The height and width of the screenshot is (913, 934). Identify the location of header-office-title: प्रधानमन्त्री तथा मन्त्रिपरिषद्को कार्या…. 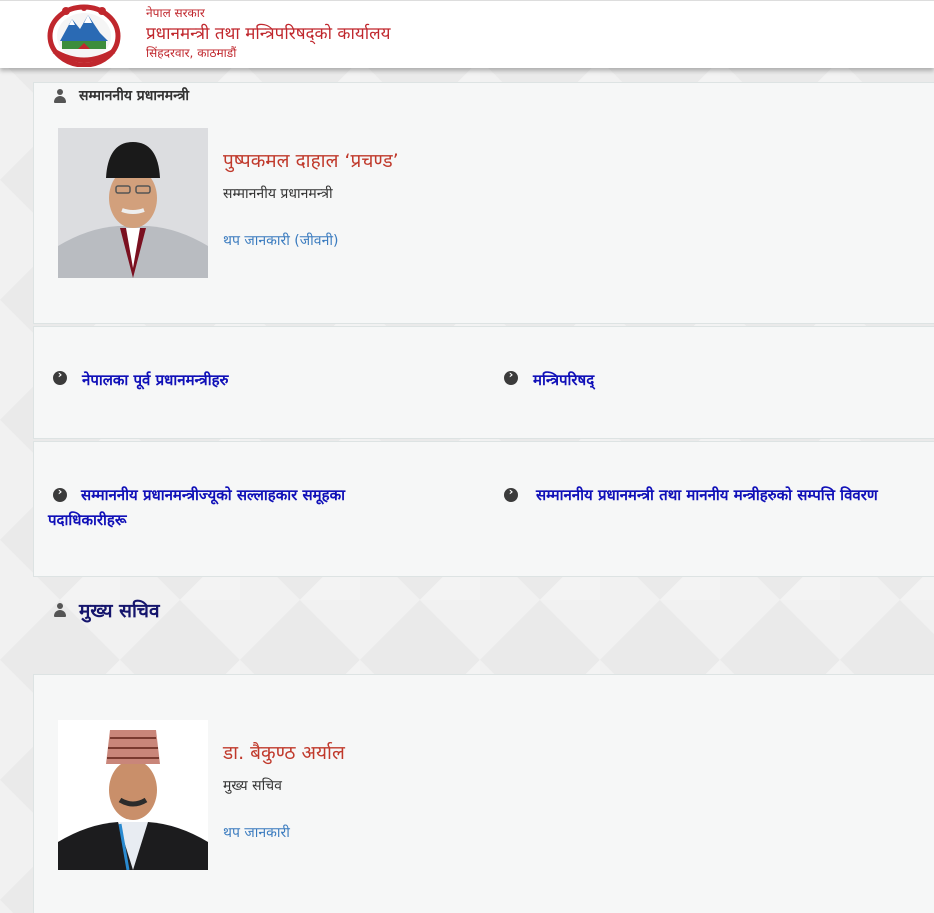
(268, 32).